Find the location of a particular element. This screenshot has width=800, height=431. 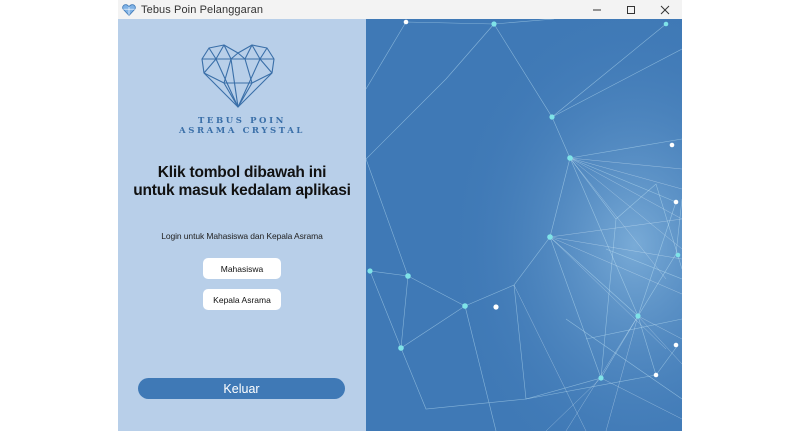

geometric-heart-icon is located at coordinates (238, 76).